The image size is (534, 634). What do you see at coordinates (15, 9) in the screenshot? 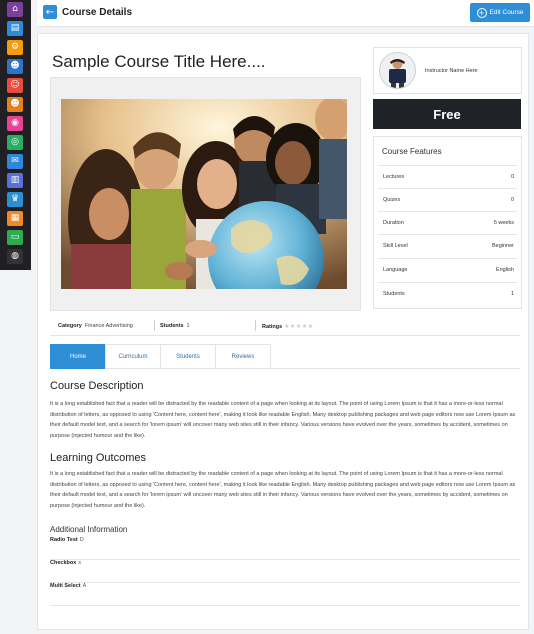
I see `home-icon: ⌂` at bounding box center [15, 9].